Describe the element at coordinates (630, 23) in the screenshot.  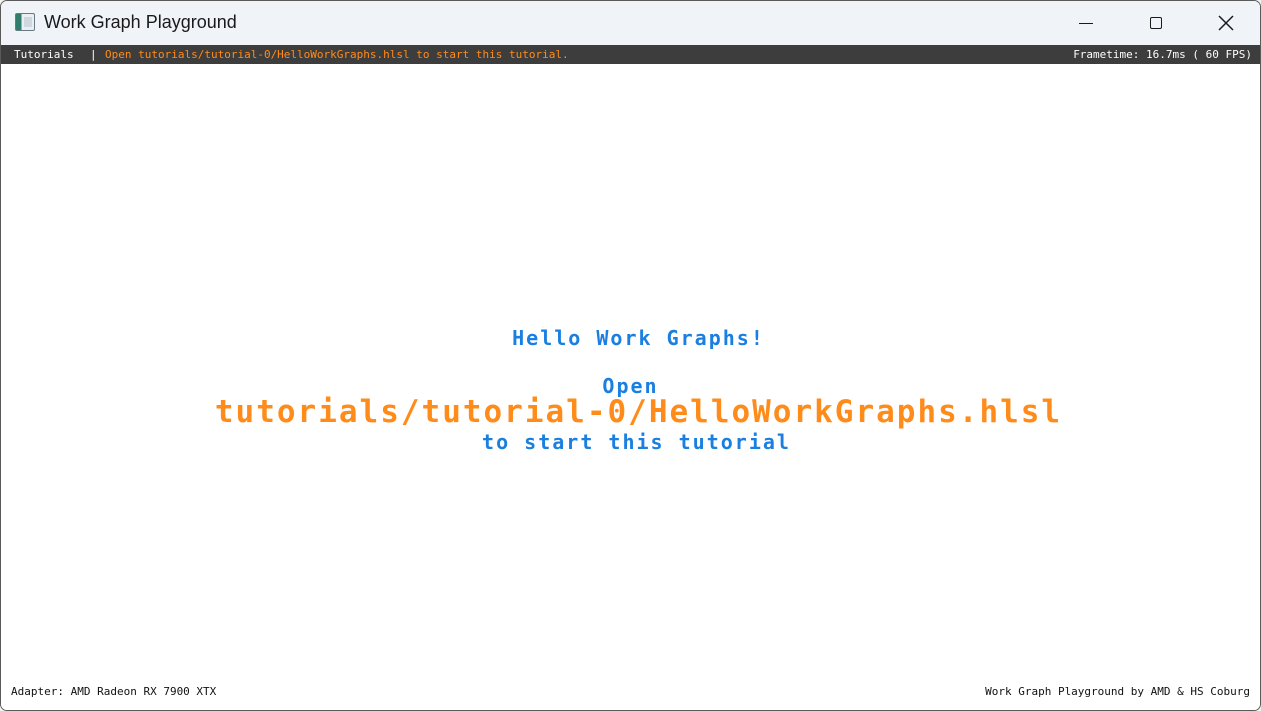
I see `title-bar: Work Graph Playground` at that location.